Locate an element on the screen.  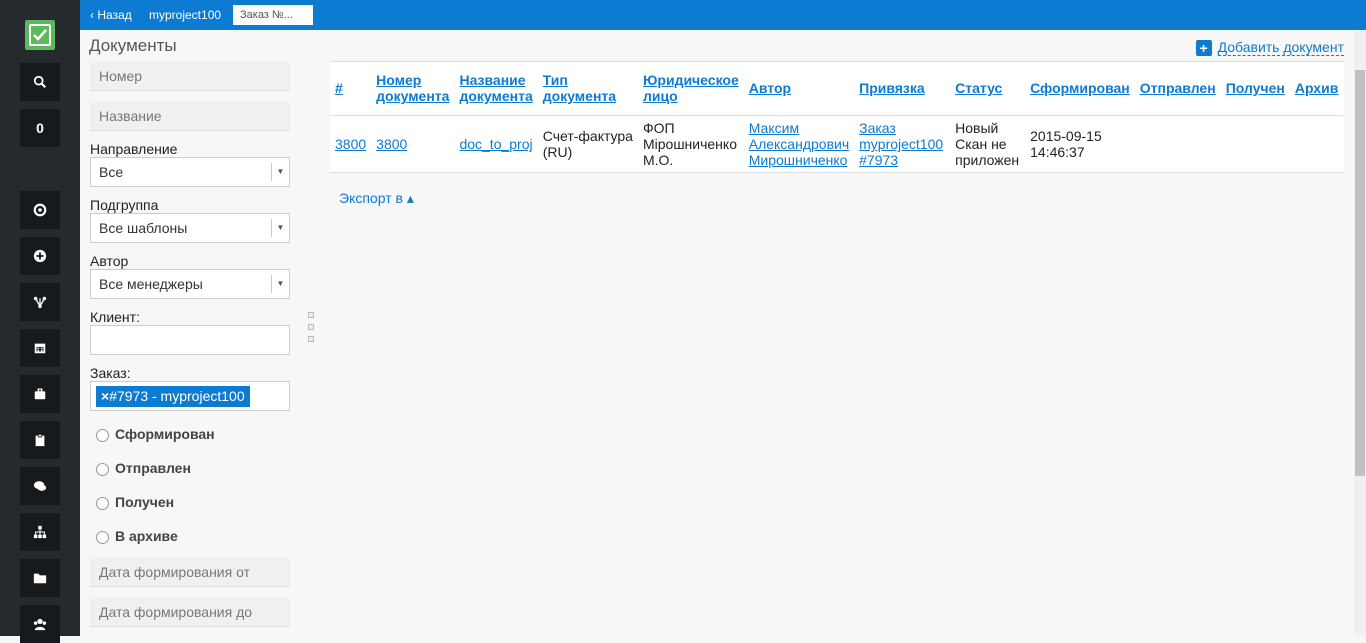
col-doc-type: Тип документа is located at coordinates (587, 89).